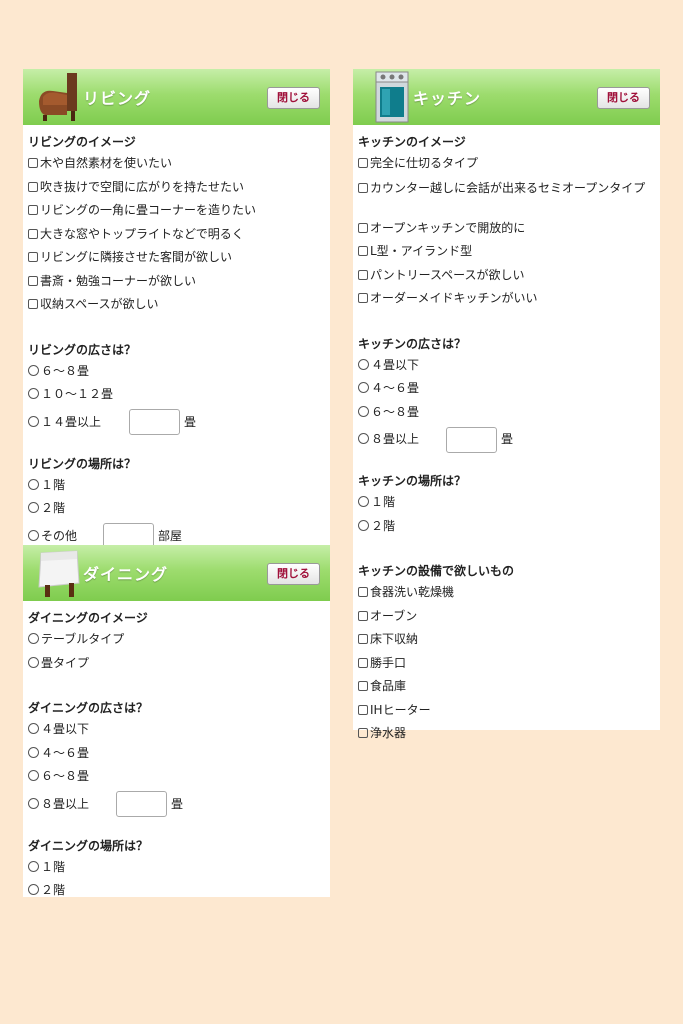  Describe the element at coordinates (509, 734) in the screenshot. I see `kitchen-equipment-option: 浄水器` at that location.